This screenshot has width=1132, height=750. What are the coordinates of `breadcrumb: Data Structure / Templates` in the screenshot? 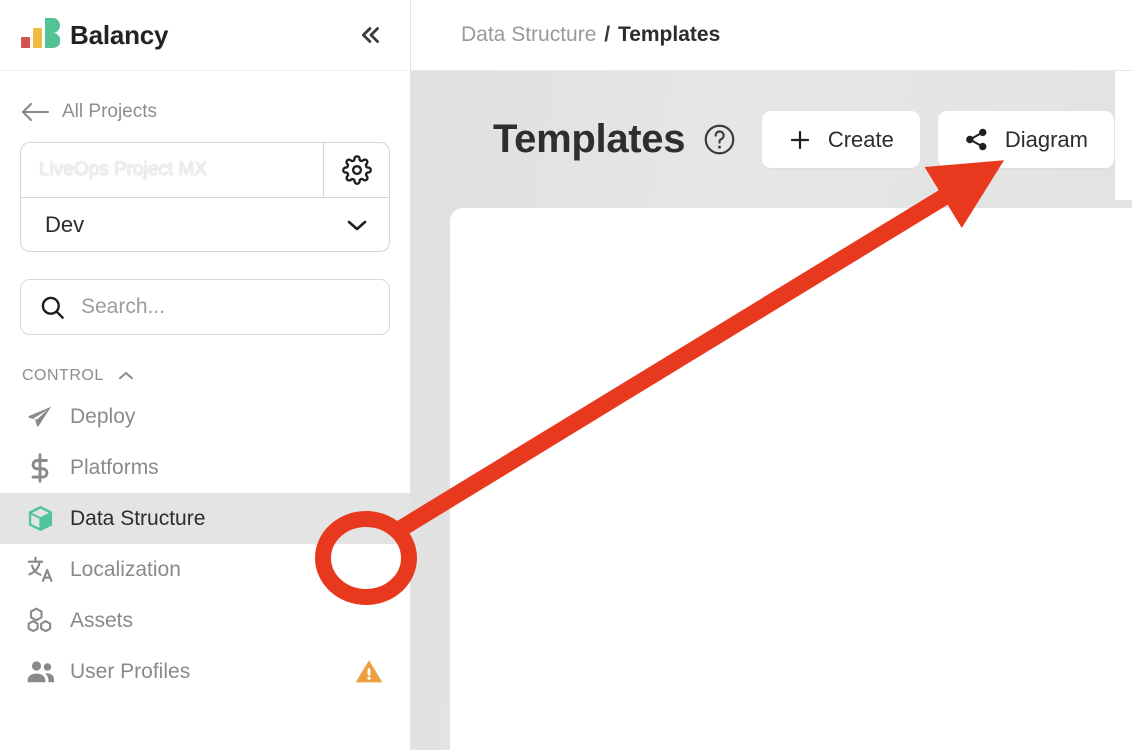 It's located at (590, 35).